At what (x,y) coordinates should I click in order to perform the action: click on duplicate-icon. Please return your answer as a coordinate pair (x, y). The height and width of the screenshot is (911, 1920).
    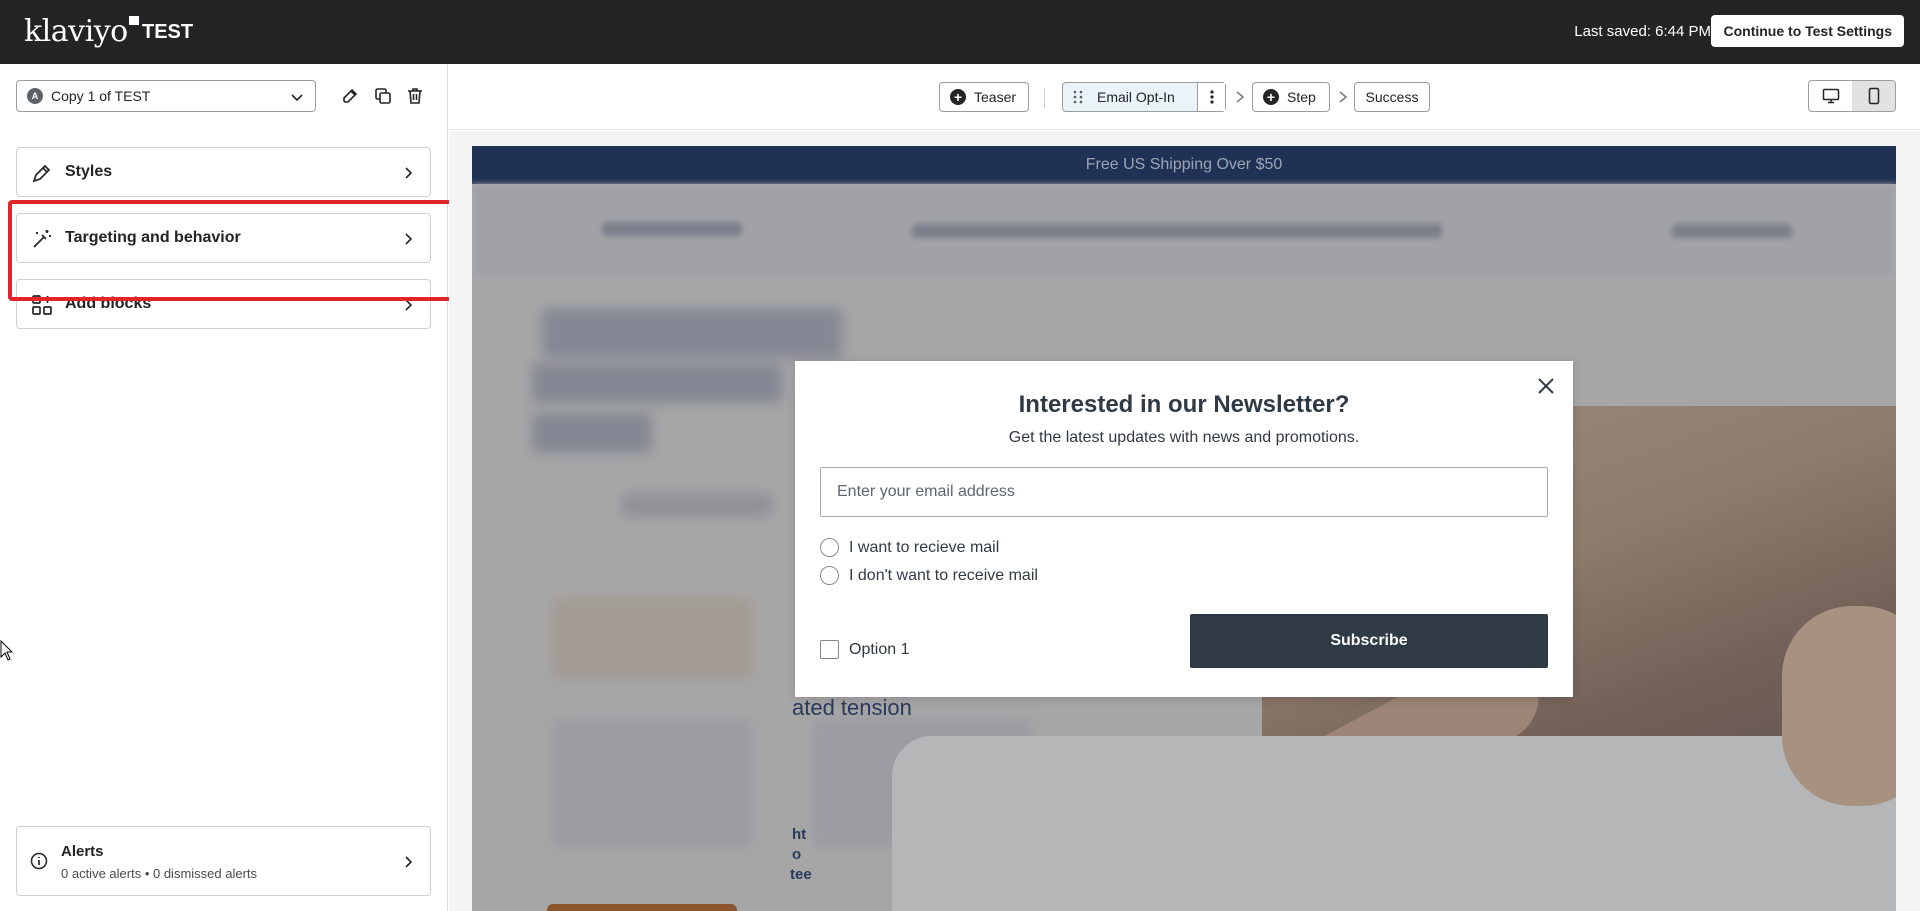
    Looking at the image, I should click on (383, 96).